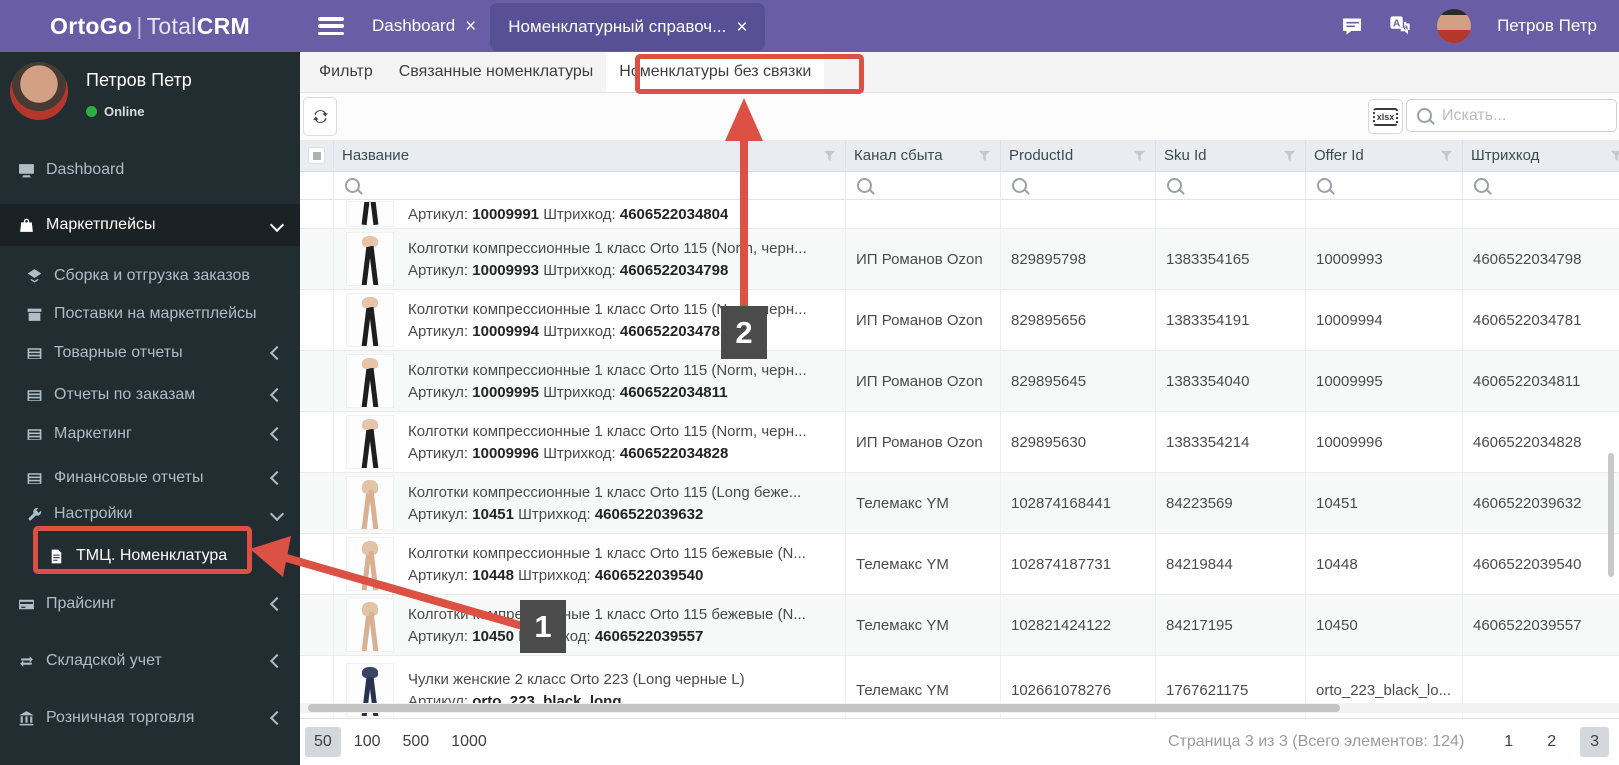  I want to click on sidebar-item-tmc-nomenclature: ТМЦ. Номенклатура, so click(150, 556).